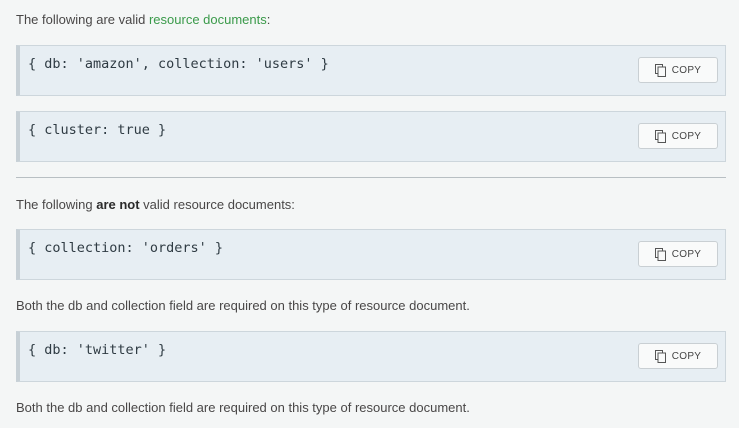 The image size is (739, 428). Describe the element at coordinates (126, 248) in the screenshot. I see `code-snippet: { collection: 'orders' }` at that location.